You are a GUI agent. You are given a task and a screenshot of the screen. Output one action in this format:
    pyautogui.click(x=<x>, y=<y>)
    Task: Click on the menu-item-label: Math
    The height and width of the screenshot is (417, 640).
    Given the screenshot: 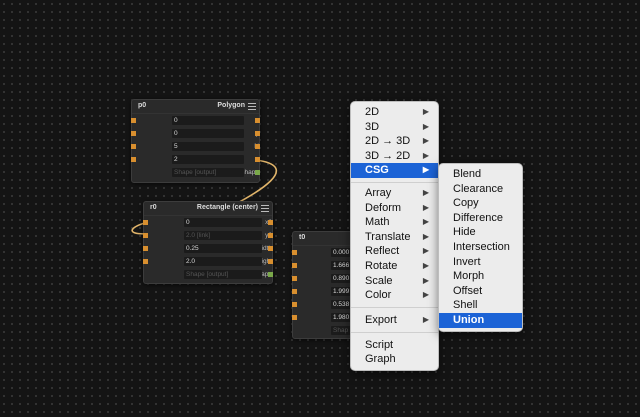 What is the action you would take?
    pyautogui.click(x=377, y=222)
    